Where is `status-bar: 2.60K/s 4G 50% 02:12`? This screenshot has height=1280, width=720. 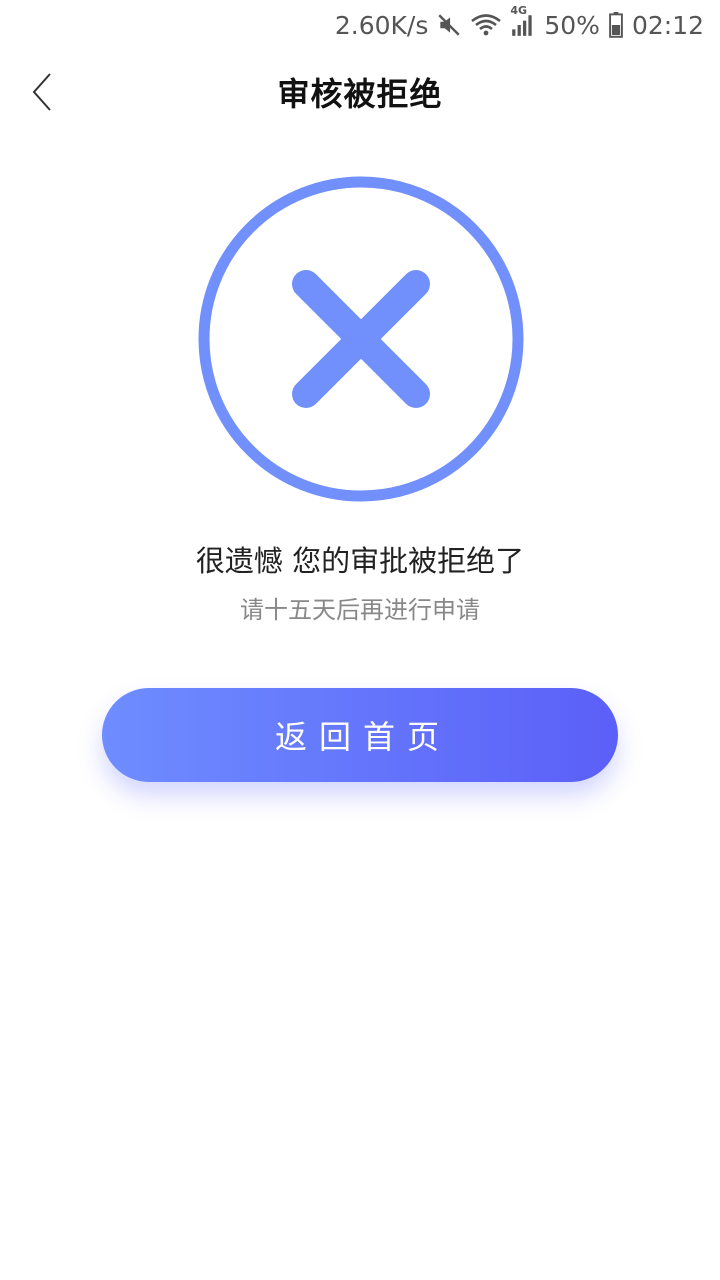
status-bar: 2.60K/s 4G 50% 02:12 is located at coordinates (360, 25).